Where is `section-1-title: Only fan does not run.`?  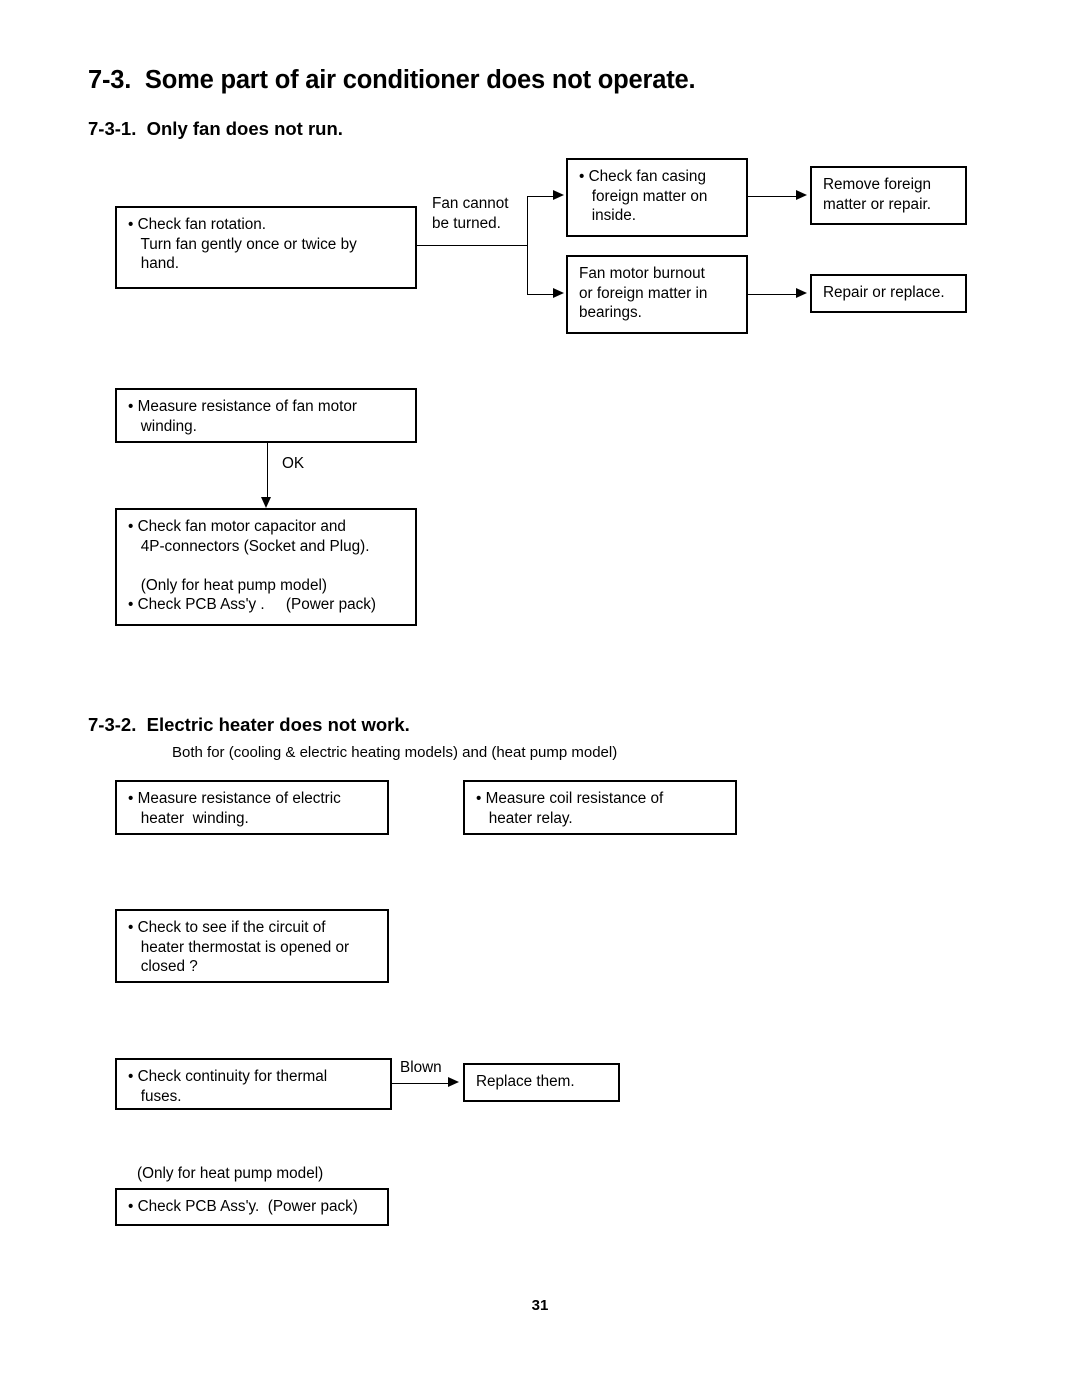 section-1-title: Only fan does not run. is located at coordinates (244, 128).